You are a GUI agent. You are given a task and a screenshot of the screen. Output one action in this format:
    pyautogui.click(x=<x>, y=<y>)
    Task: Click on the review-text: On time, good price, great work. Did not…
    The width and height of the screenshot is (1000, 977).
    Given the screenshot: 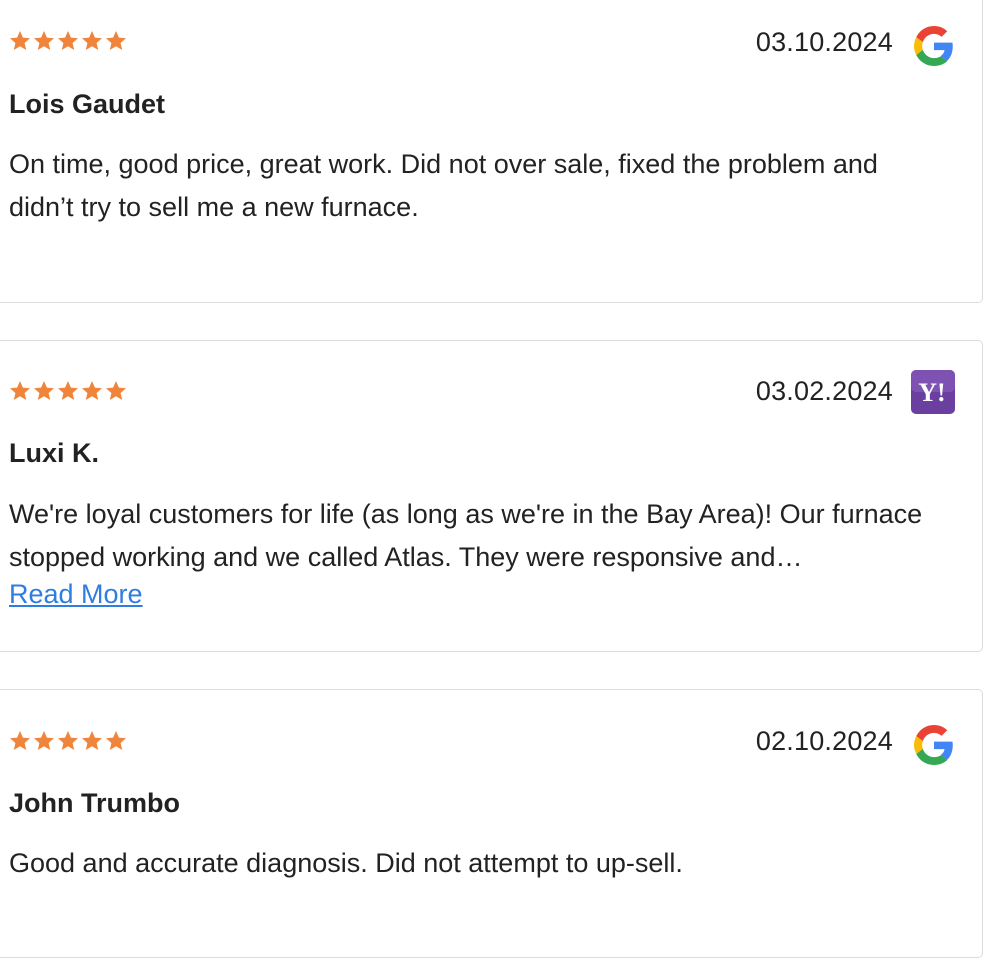 What is the action you would take?
    pyautogui.click(x=443, y=185)
    